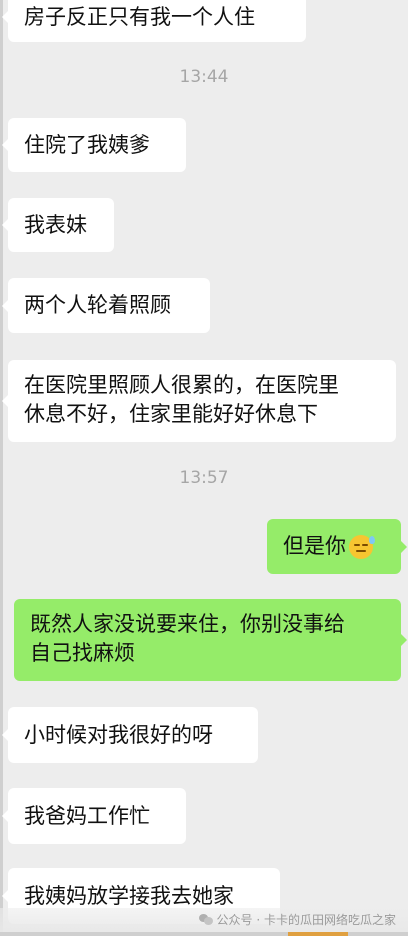 The image size is (408, 936). I want to click on timestamp: 13:44, so click(204, 77).